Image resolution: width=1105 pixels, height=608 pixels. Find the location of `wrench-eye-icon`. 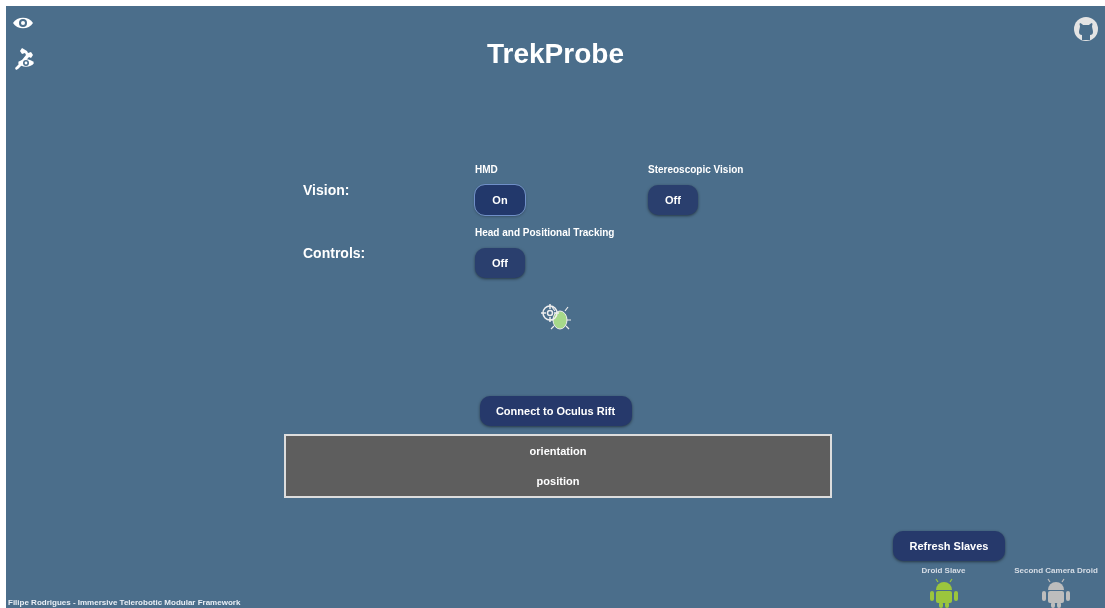

wrench-eye-icon is located at coordinates (24, 59).